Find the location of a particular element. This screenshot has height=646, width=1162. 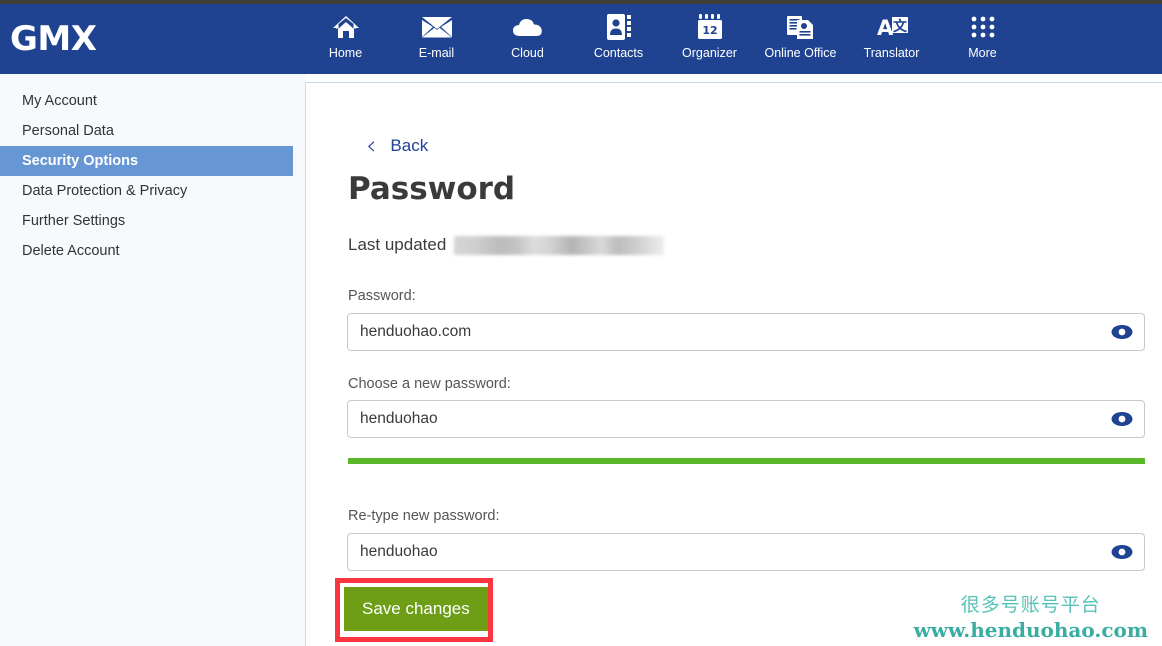

password-strength-bar is located at coordinates (746, 461).